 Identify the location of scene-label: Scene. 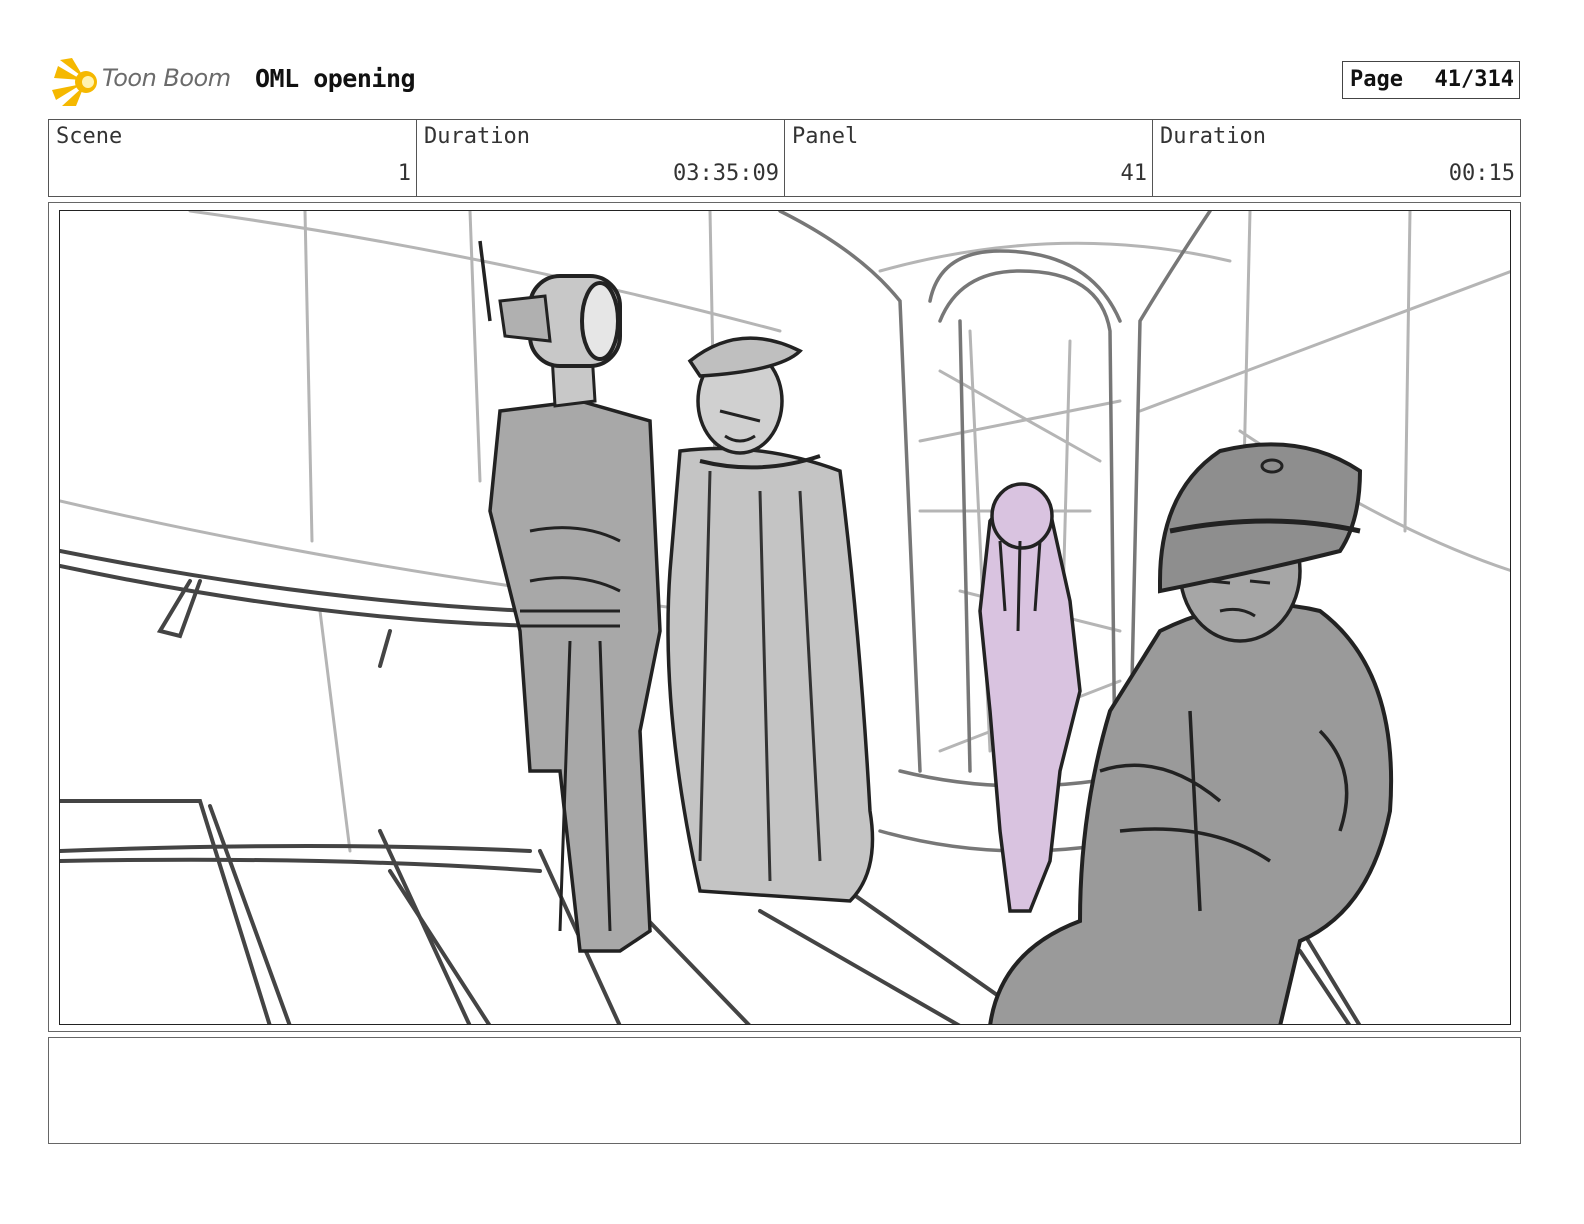
(89, 136).